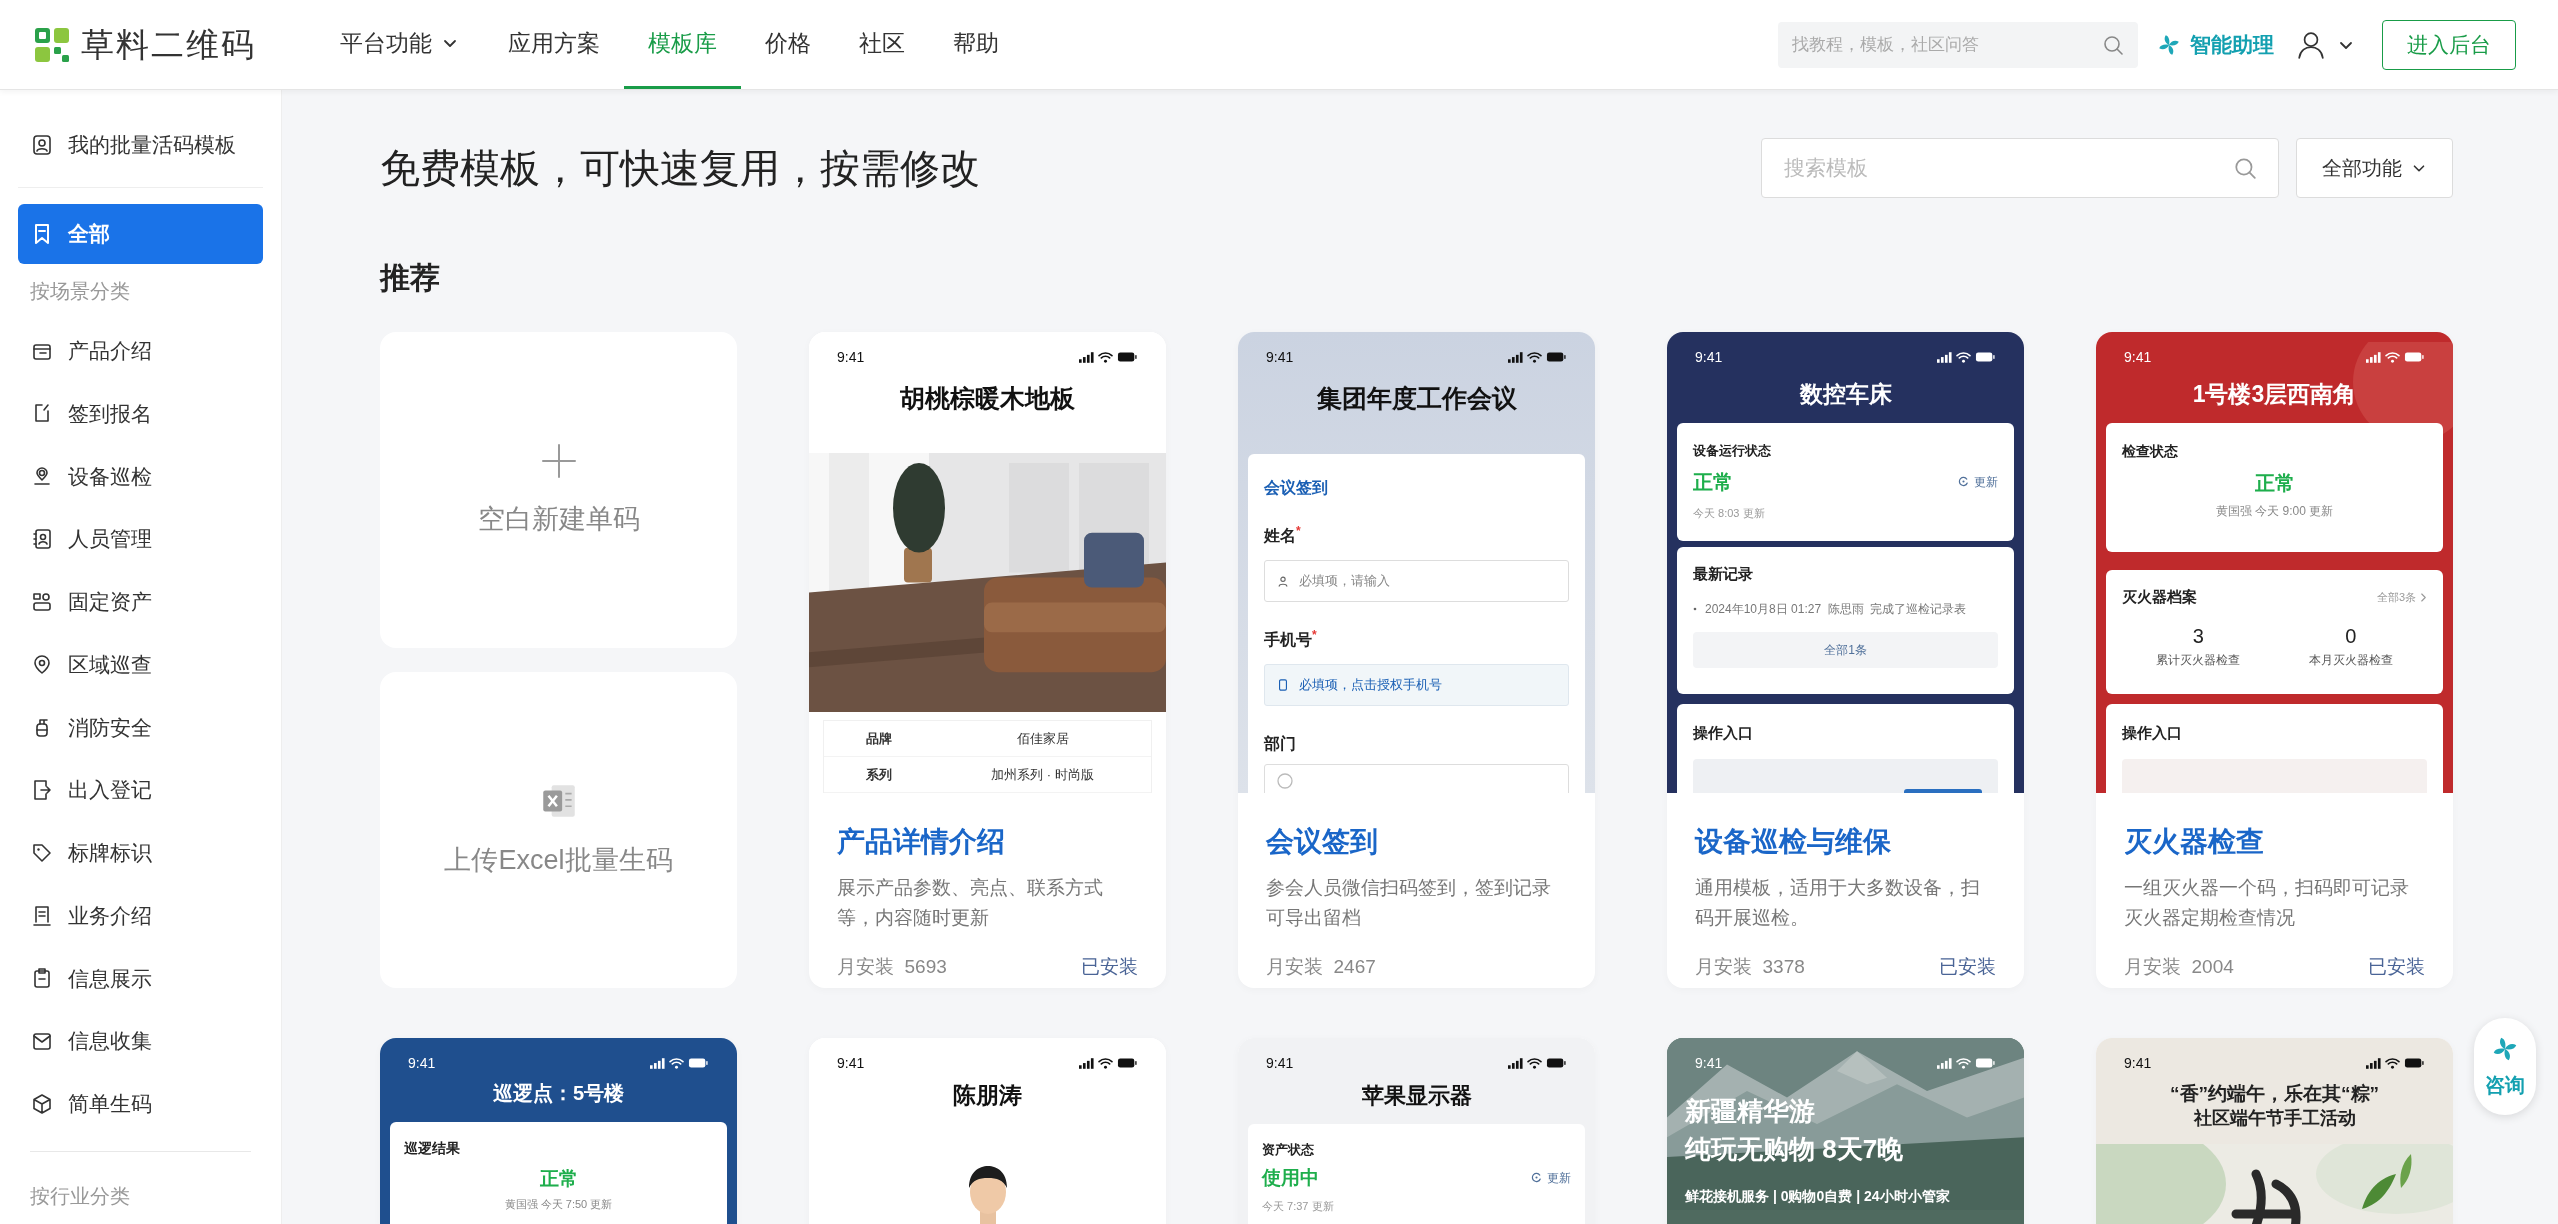 This screenshot has width=2558, height=1224. What do you see at coordinates (2274, 1131) in the screenshot?
I see `template-card: 9:41 “香”约端午，乐在其“粽” 社区端午节手工活动` at bounding box center [2274, 1131].